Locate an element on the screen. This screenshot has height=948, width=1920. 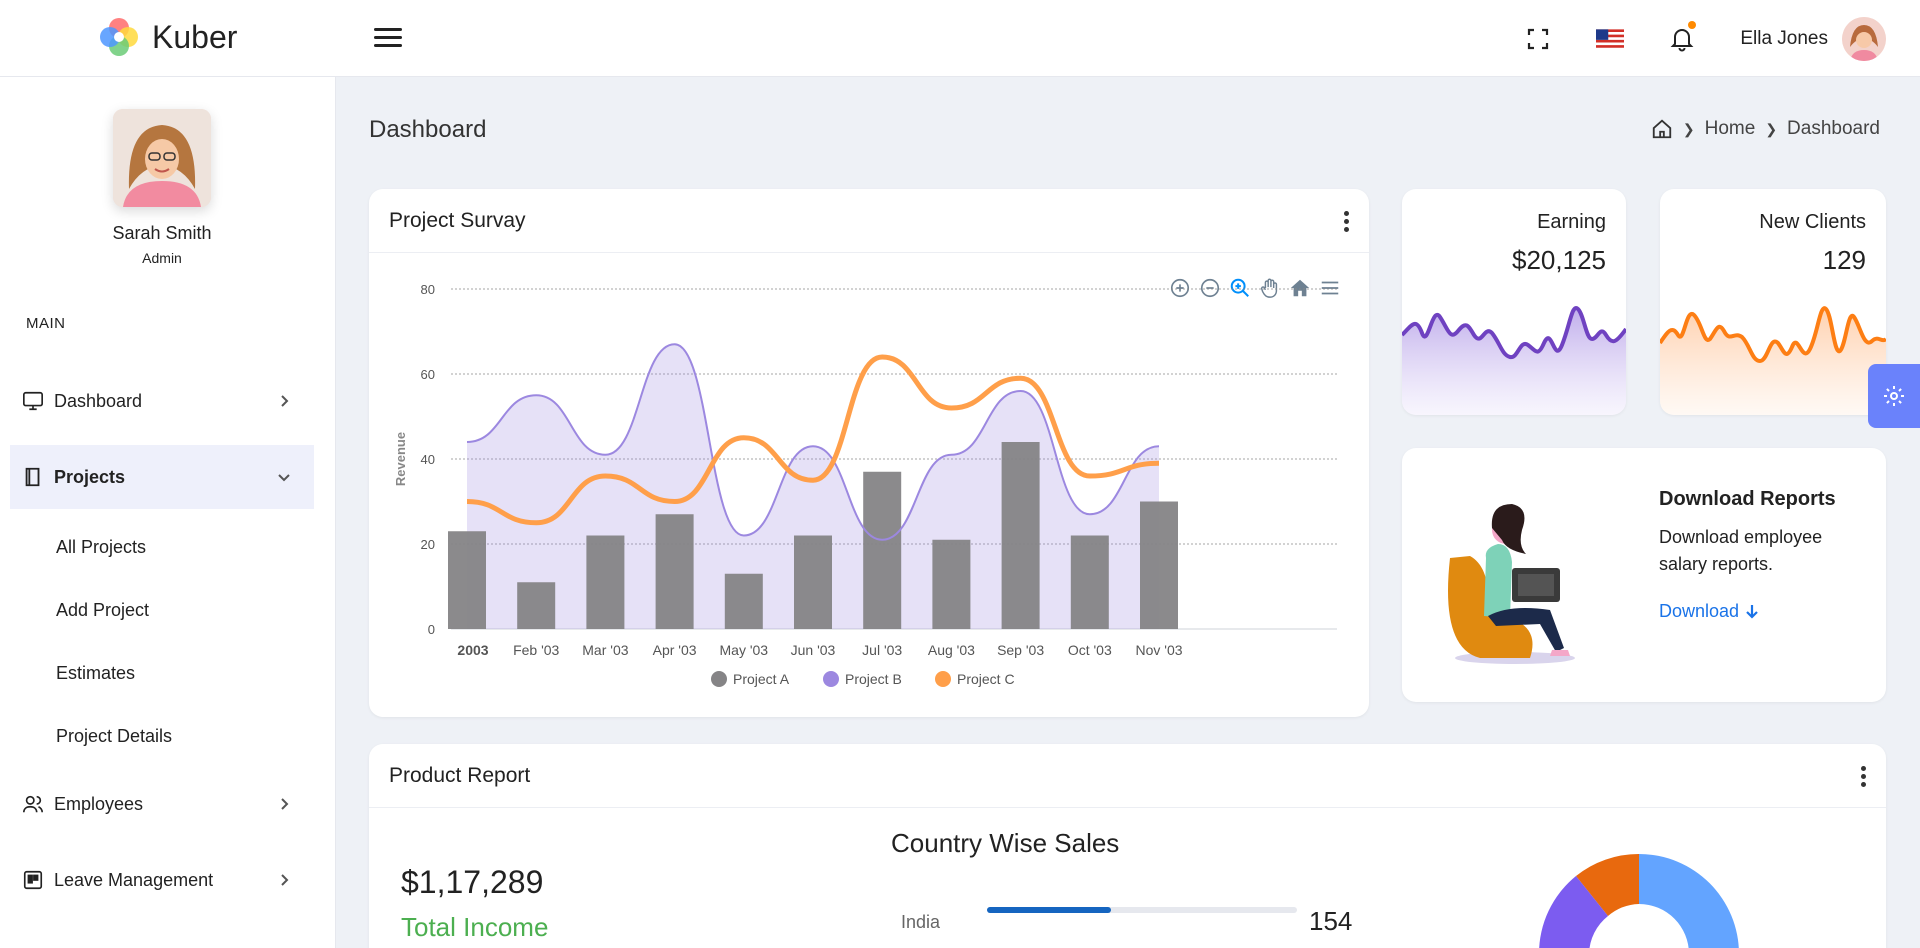
x-tick-label: 2003 is located at coordinates (472, 650).